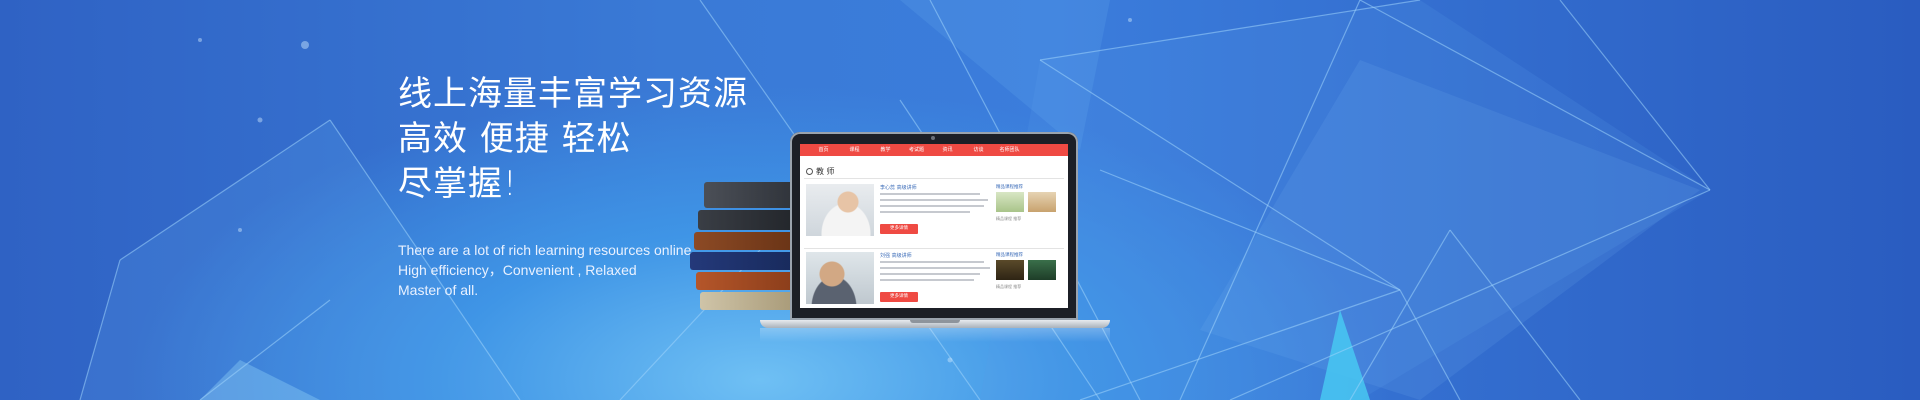 This screenshot has width=1920, height=400. Describe the element at coordinates (898, 188) in the screenshot. I see `teacher-title: 李心蕊 高级讲师` at that location.